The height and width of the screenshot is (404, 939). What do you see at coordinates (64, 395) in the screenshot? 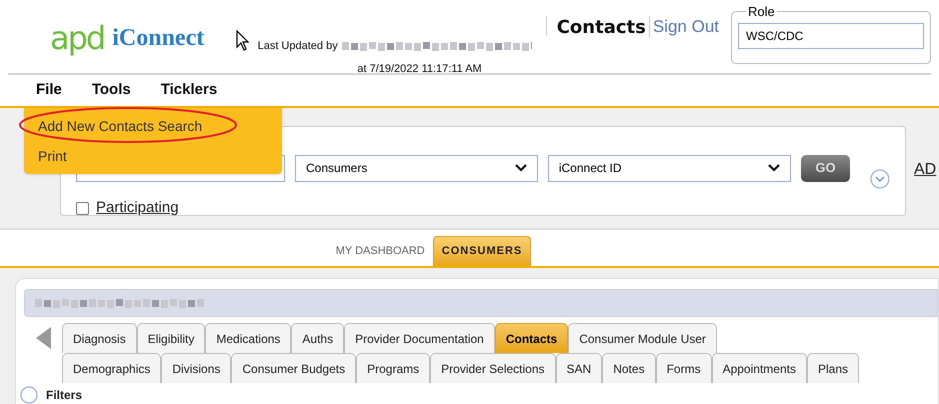
I see `filters-label: Filters` at bounding box center [64, 395].